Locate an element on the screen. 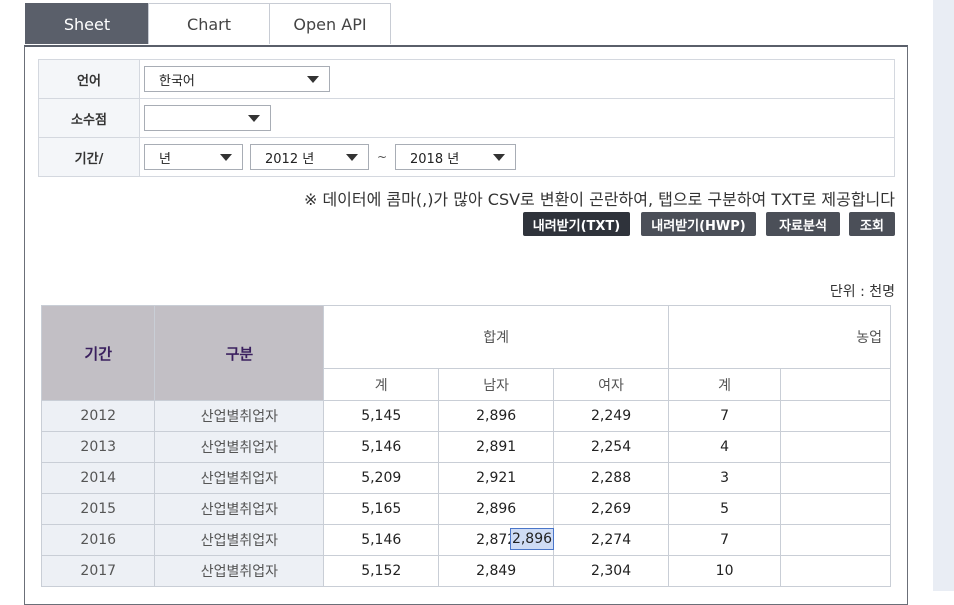 The height and width of the screenshot is (605, 954). view-tabs: Sheet Chart Open API is located at coordinates (208, 24).